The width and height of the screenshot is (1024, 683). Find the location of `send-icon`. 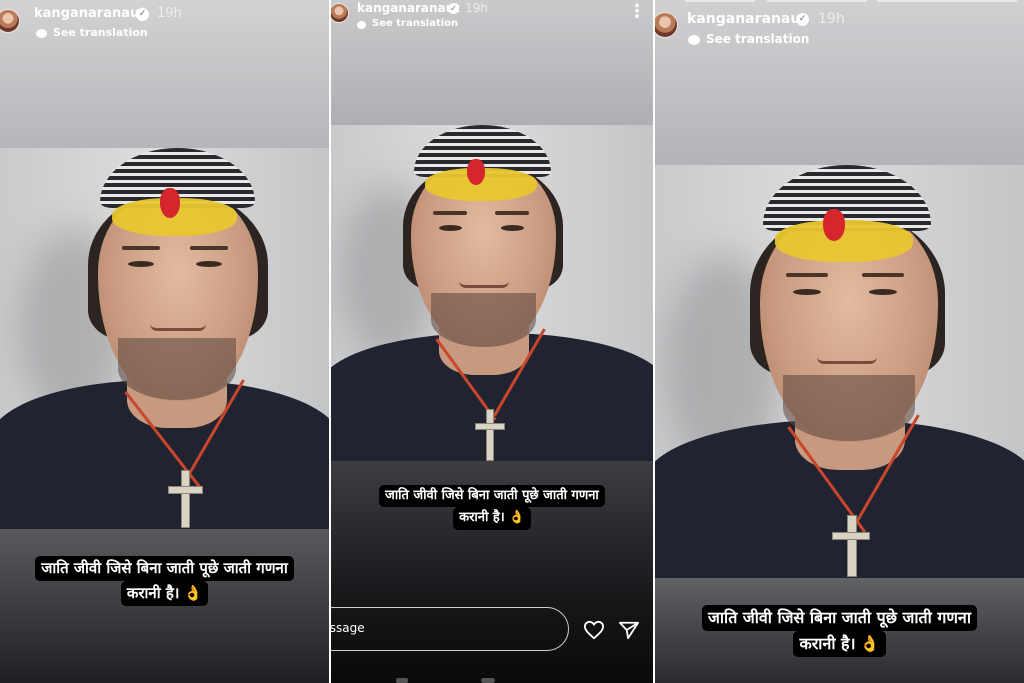

send-icon is located at coordinates (629, 630).